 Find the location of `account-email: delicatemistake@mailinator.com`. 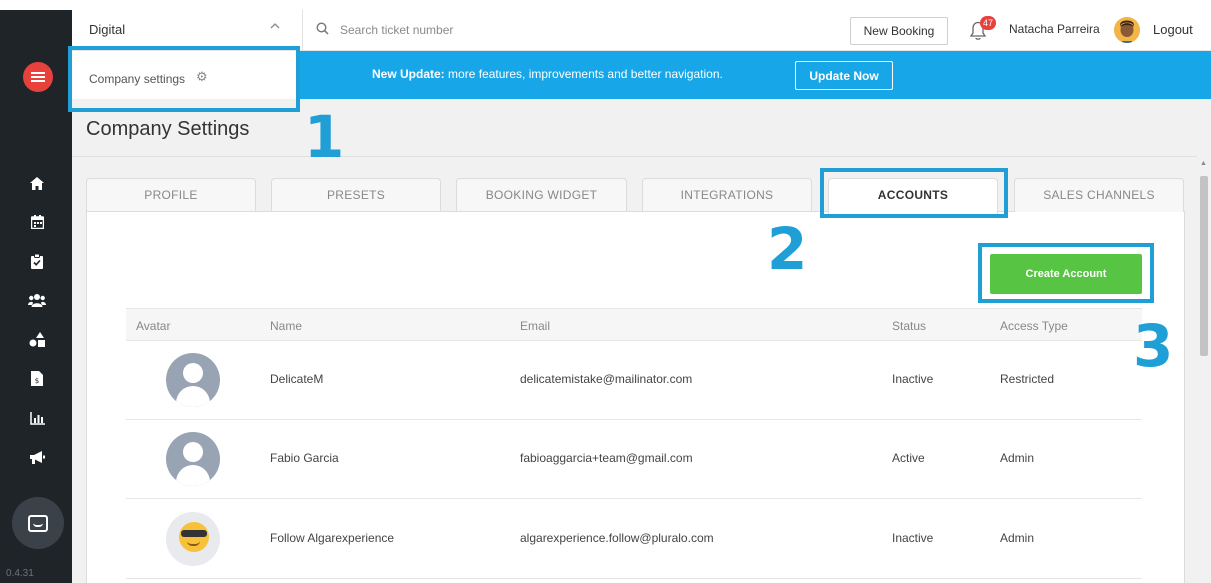

account-email: delicatemistake@mailinator.com is located at coordinates (606, 379).